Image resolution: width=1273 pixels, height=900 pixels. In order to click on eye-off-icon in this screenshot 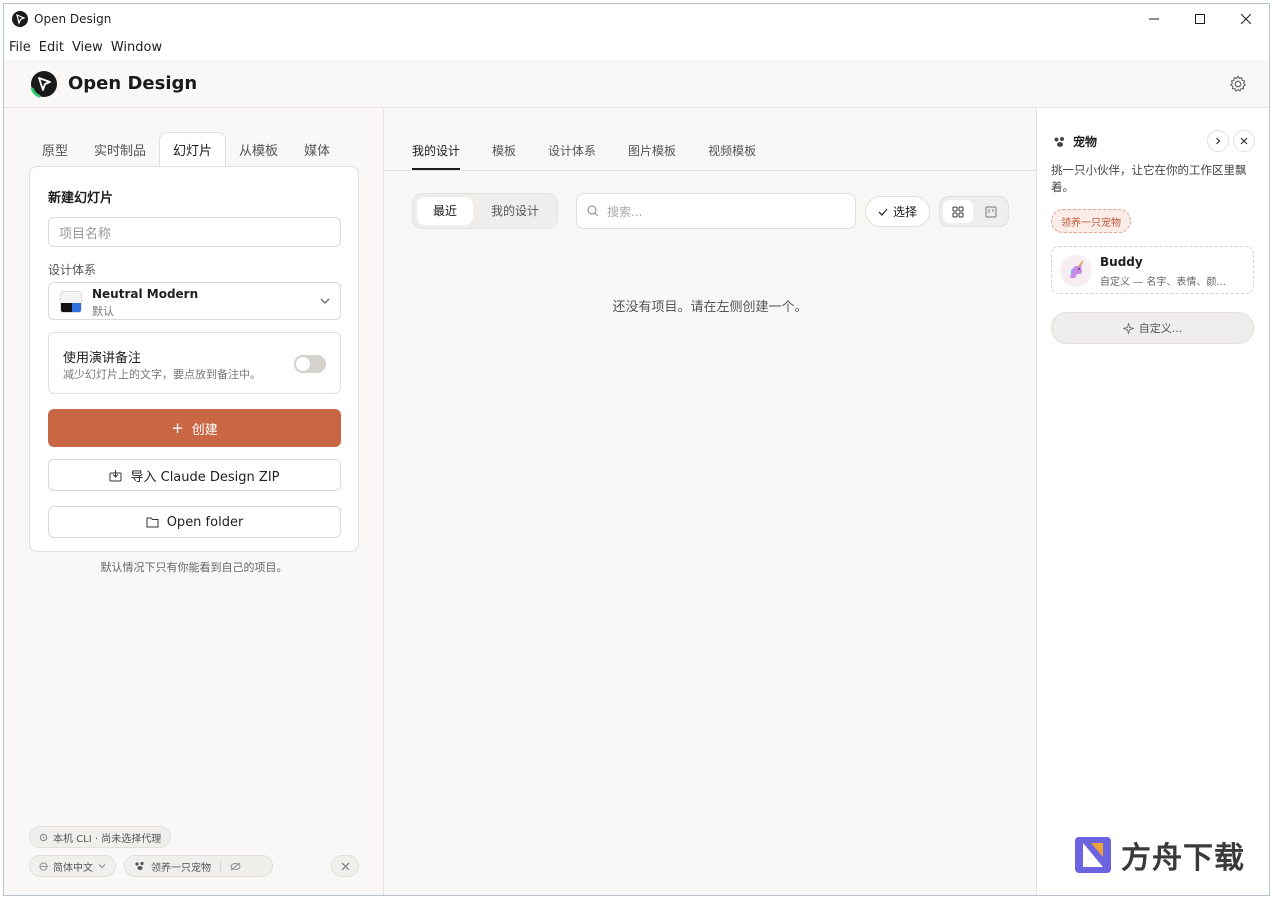, I will do `click(235, 866)`.